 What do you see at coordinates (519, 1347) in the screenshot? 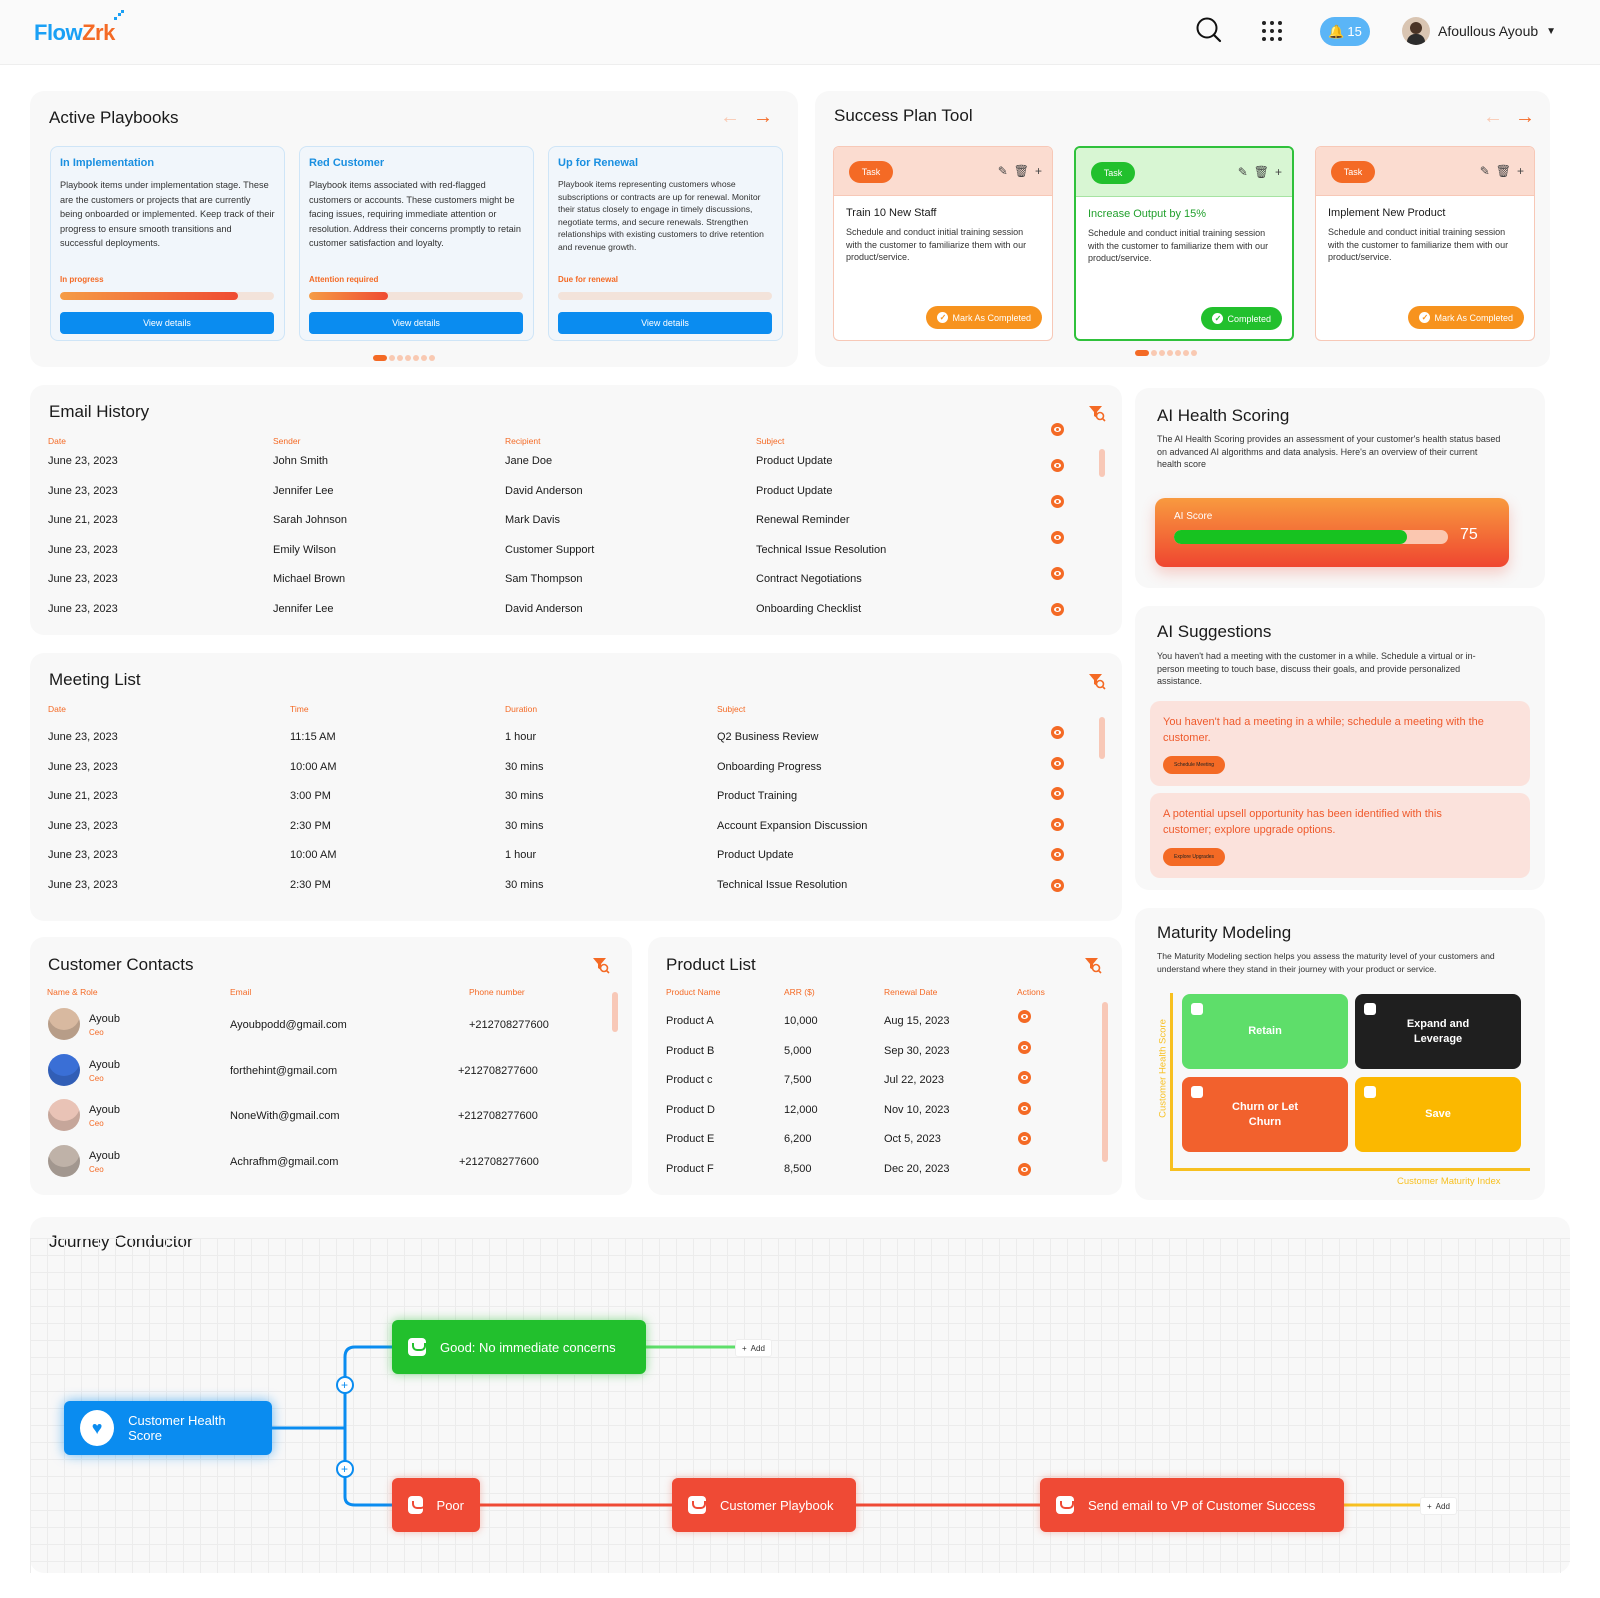
I see `node-good: Good: No immediate concerns` at bounding box center [519, 1347].